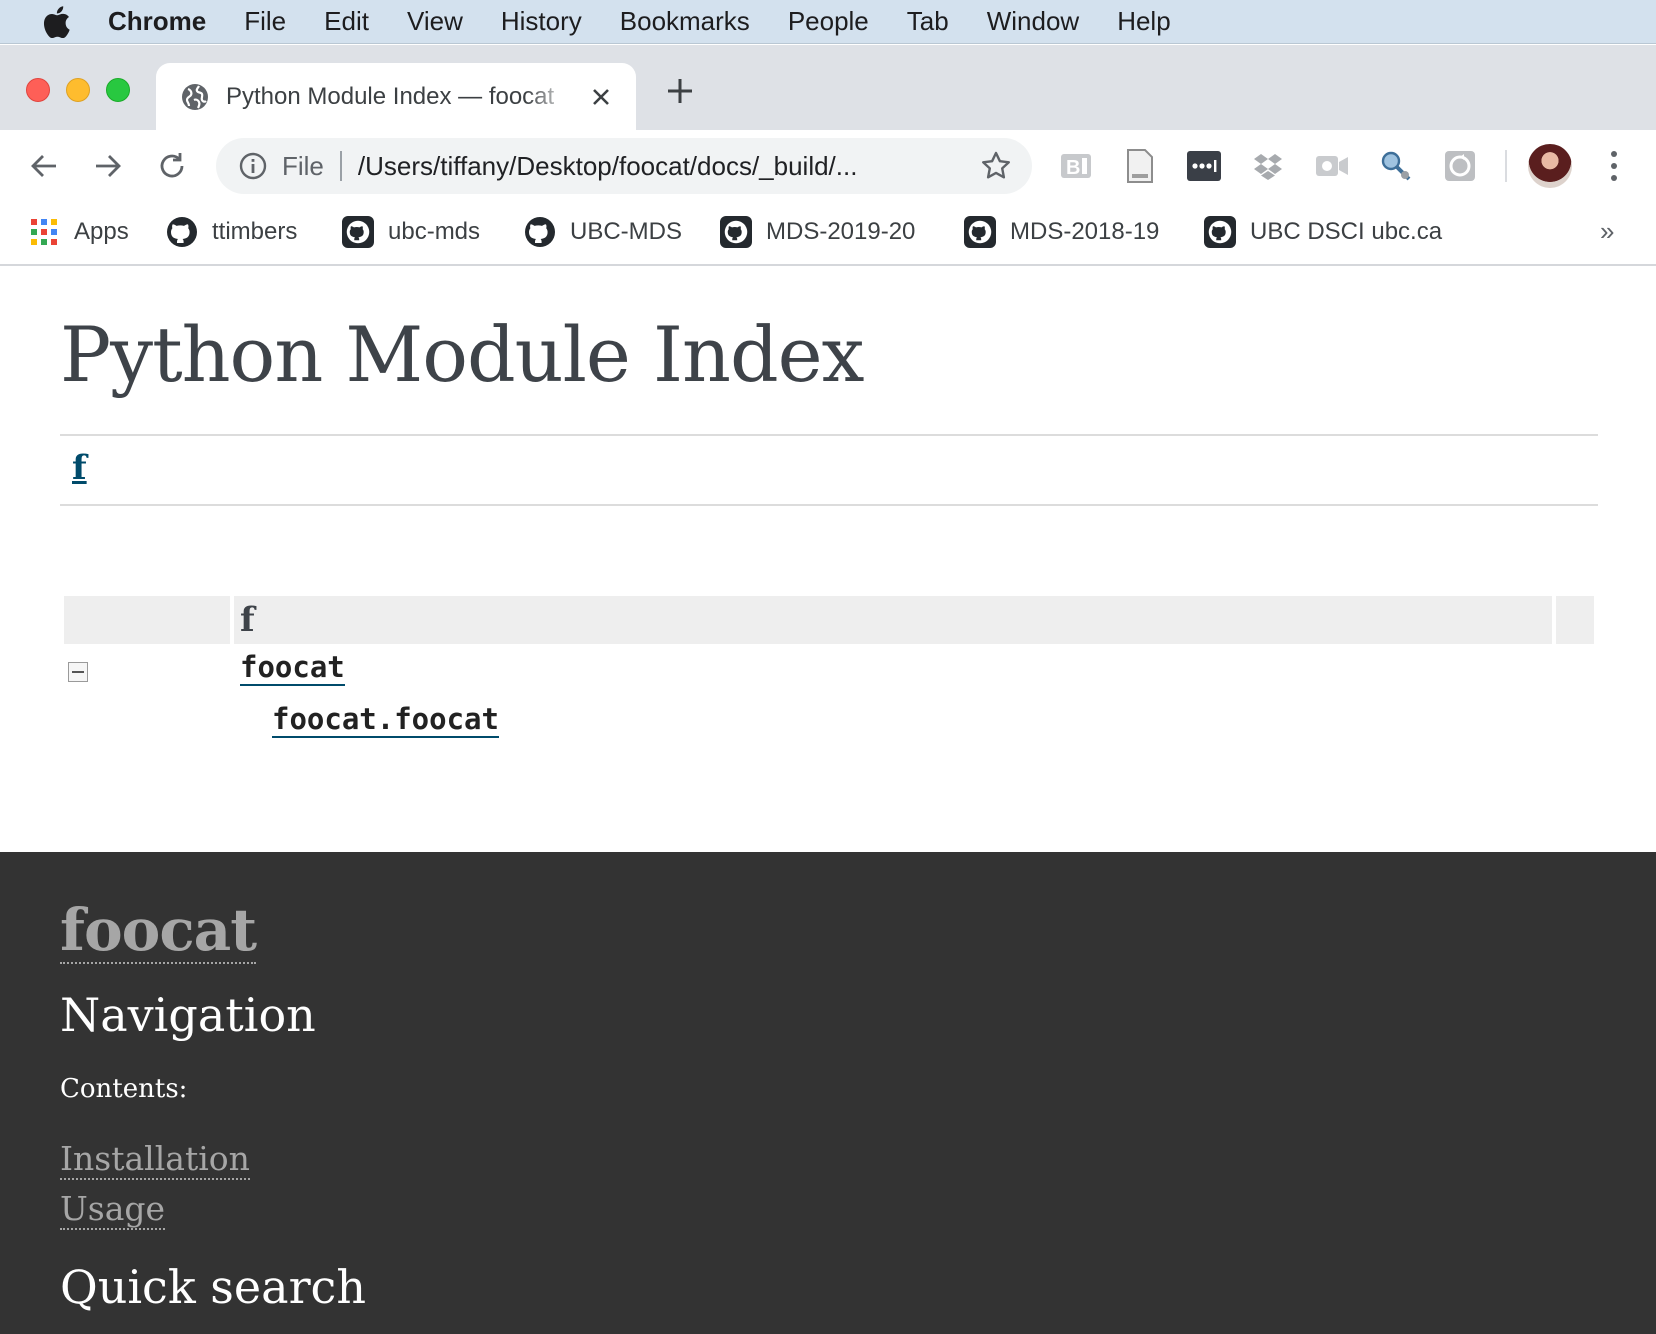 This screenshot has width=1656, height=1334. Describe the element at coordinates (172, 166) in the screenshot. I see `reload-button` at that location.